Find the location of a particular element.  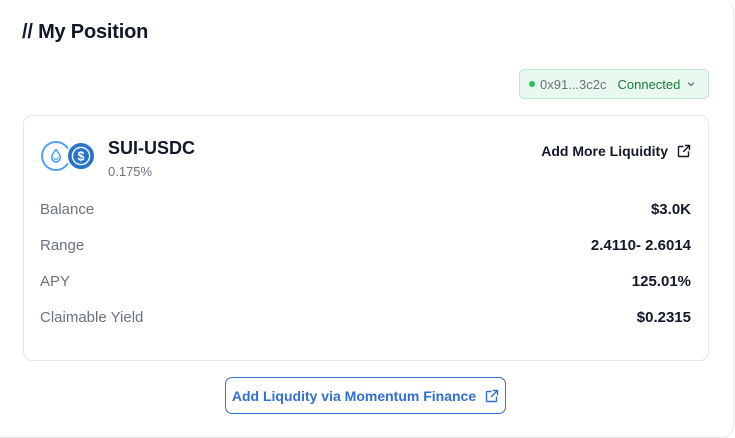

row-label: Range is located at coordinates (62, 245).